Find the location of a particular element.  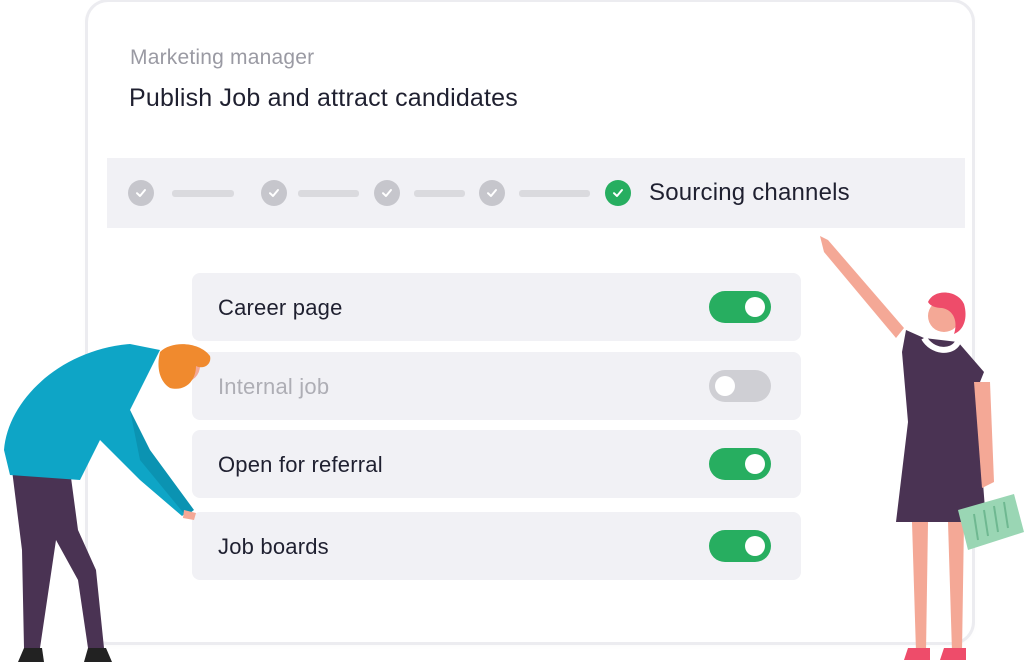

progress-stepper: Sourcing channels is located at coordinates (536, 193).